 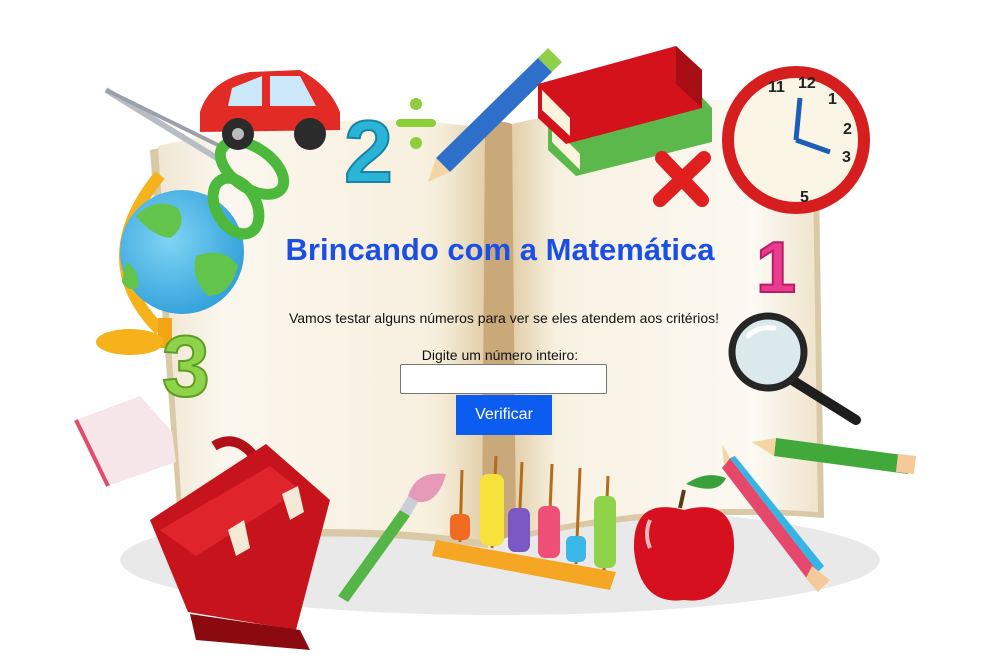 I want to click on integer-input, so click(x=503, y=379).